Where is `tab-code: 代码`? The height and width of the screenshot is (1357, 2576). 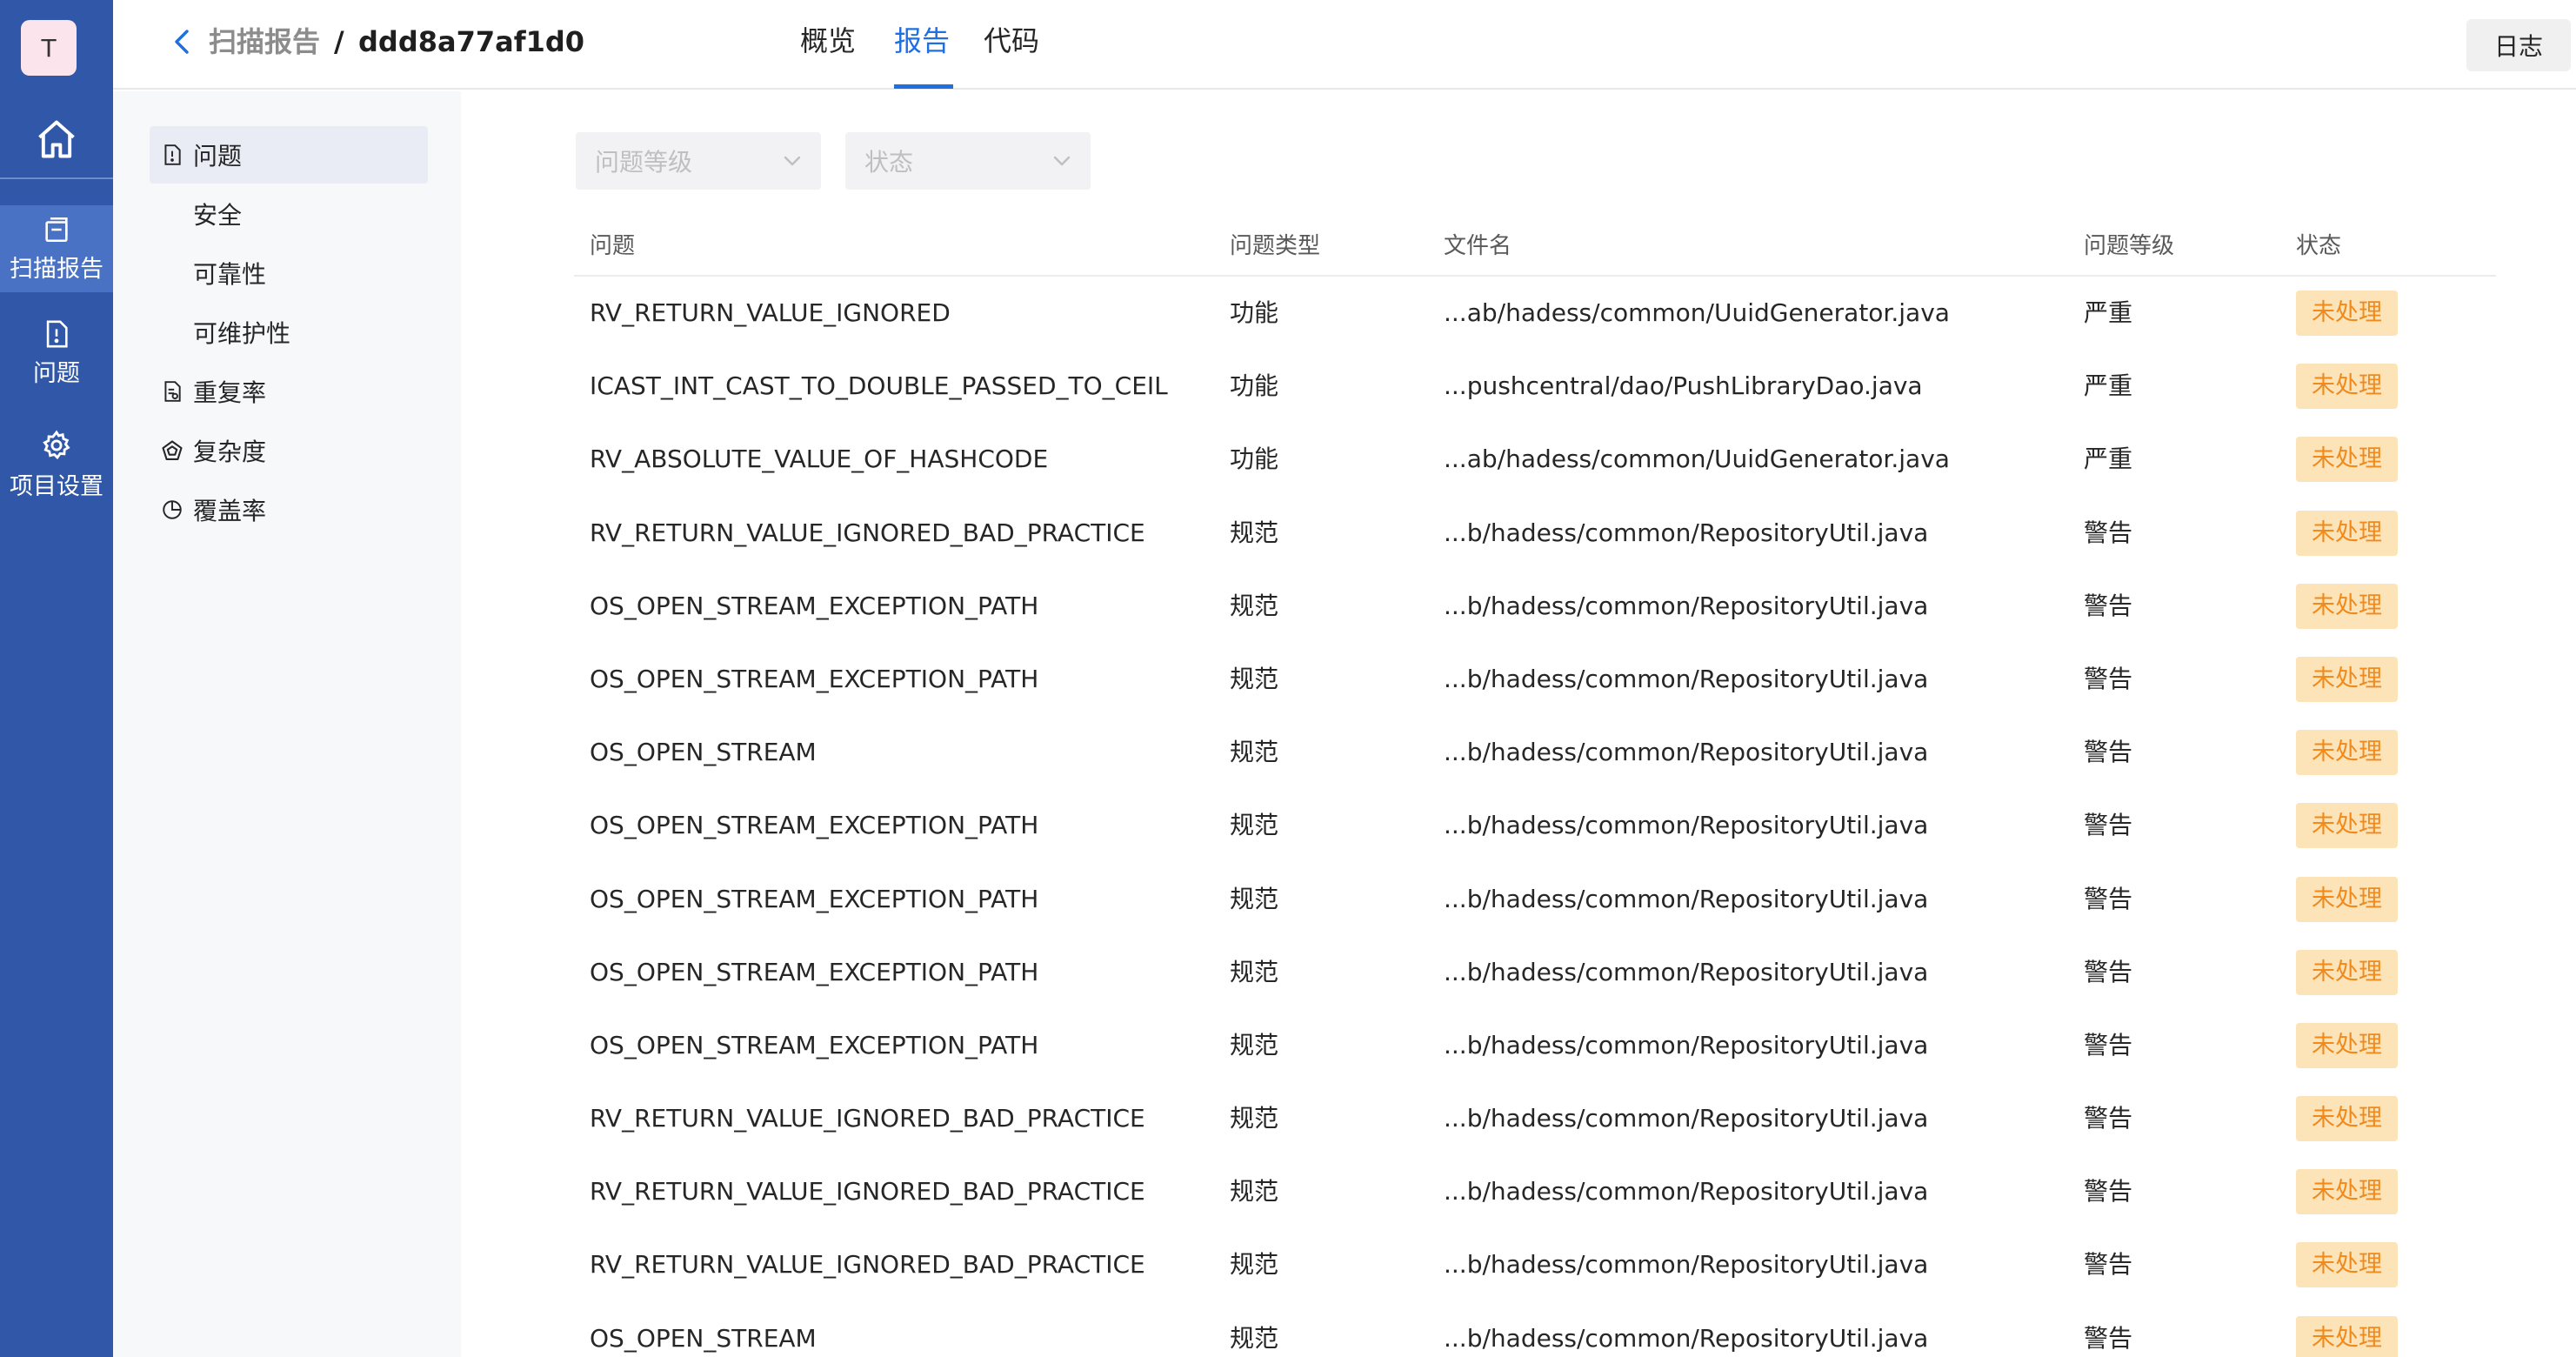
tab-code: 代码 is located at coordinates (1011, 41).